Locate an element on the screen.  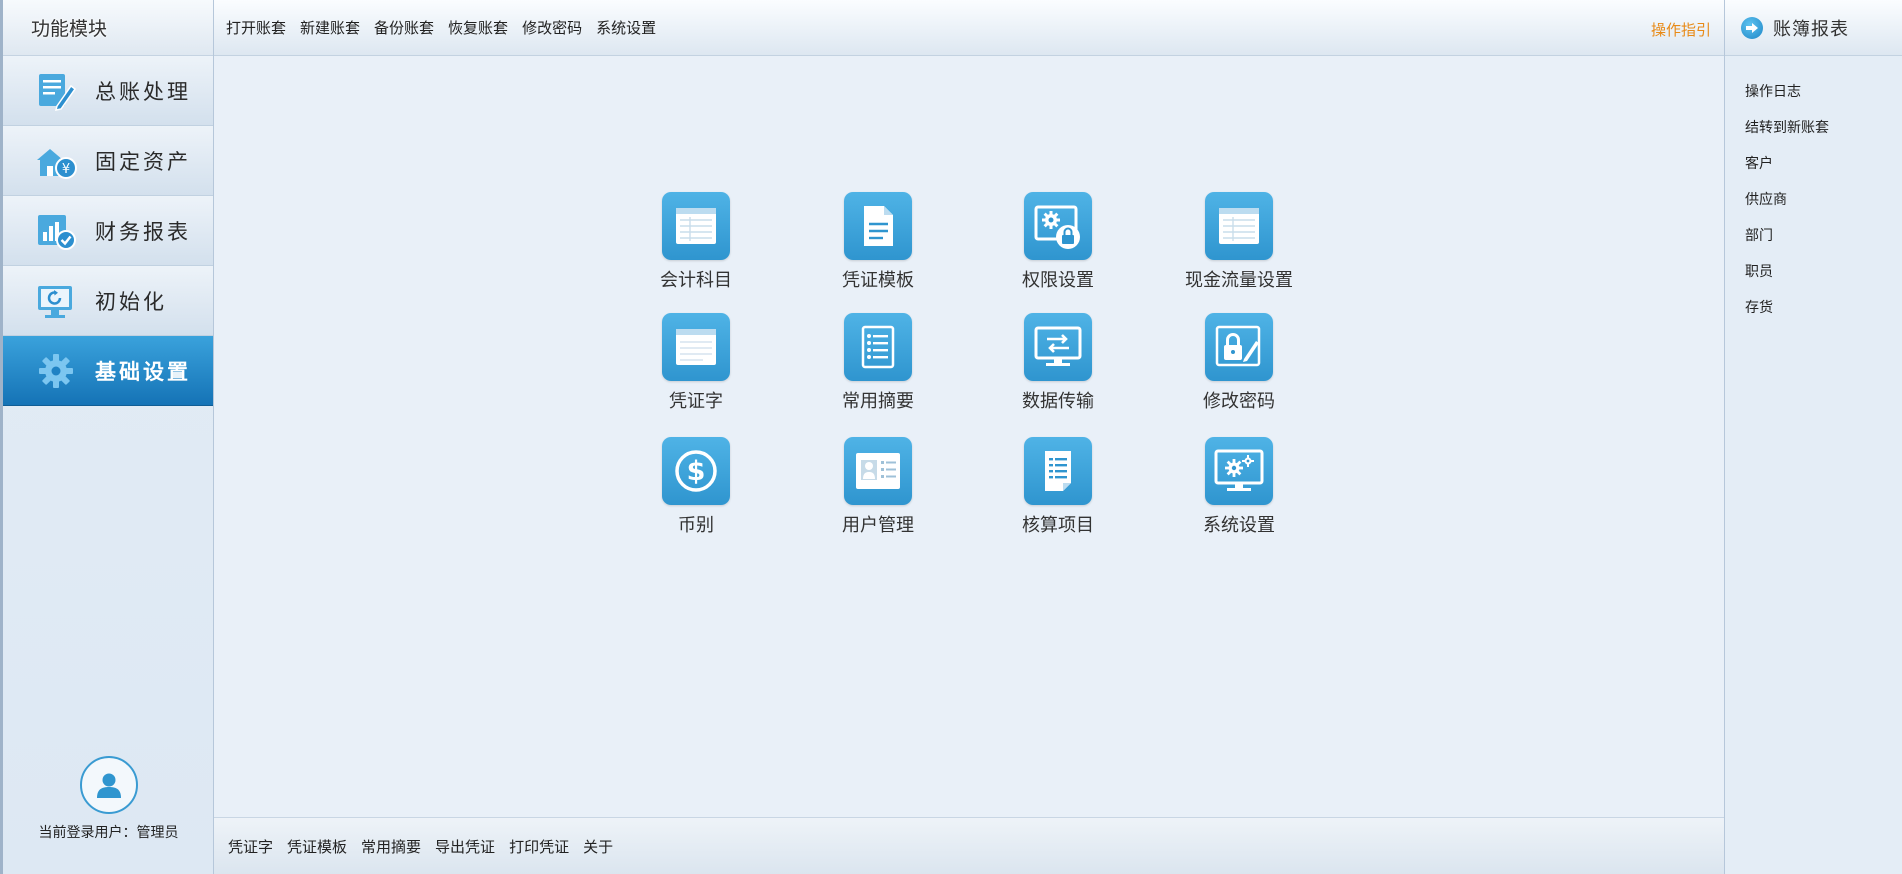
account-table-icon is located at coordinates (696, 226).